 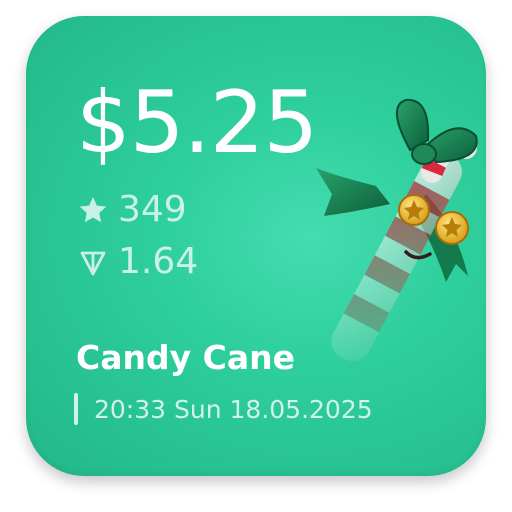 I want to click on gift-name: Candy Cane, so click(x=185, y=357).